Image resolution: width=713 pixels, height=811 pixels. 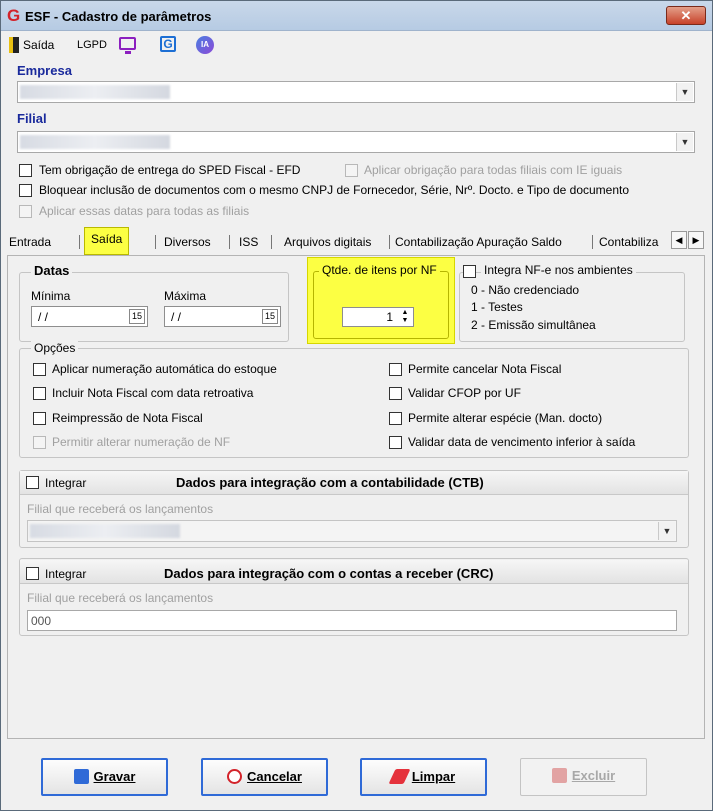 What do you see at coordinates (327, 242) in the screenshot?
I see `tab-arquivos-digitais: Arquivos digitais` at bounding box center [327, 242].